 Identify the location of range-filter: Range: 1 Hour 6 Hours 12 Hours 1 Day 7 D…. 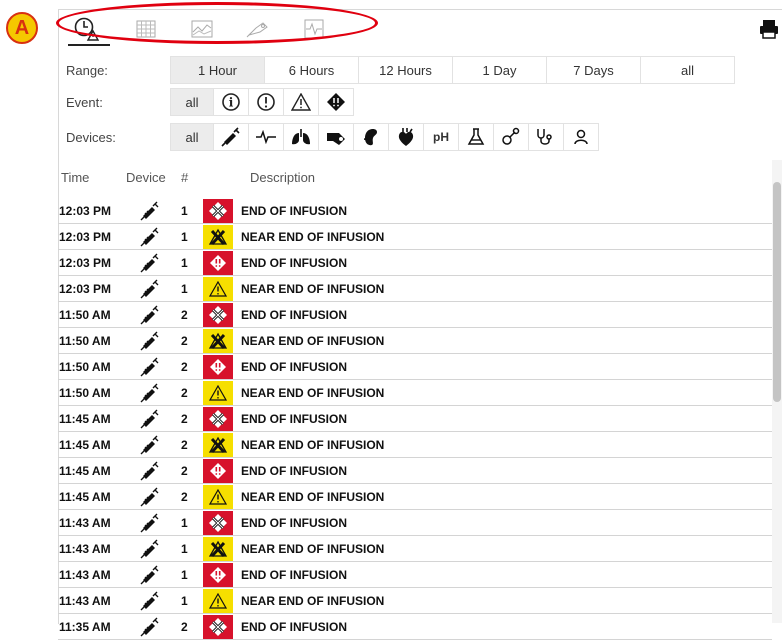
(400, 70).